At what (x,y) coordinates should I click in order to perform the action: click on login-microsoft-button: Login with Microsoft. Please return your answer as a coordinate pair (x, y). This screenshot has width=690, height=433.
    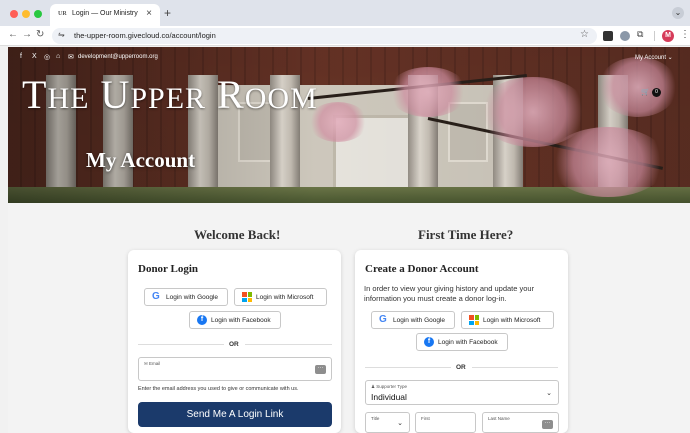
    Looking at the image, I should click on (280, 297).